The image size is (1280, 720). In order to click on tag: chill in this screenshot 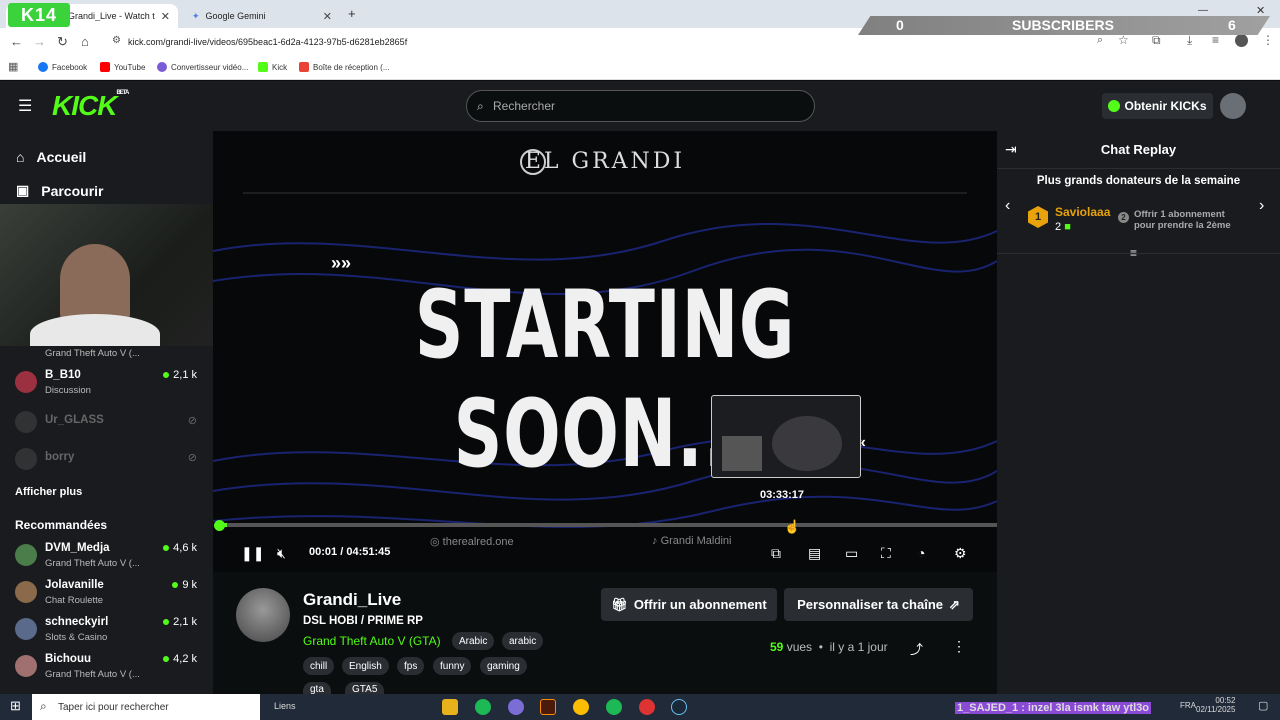, I will do `click(319, 666)`.